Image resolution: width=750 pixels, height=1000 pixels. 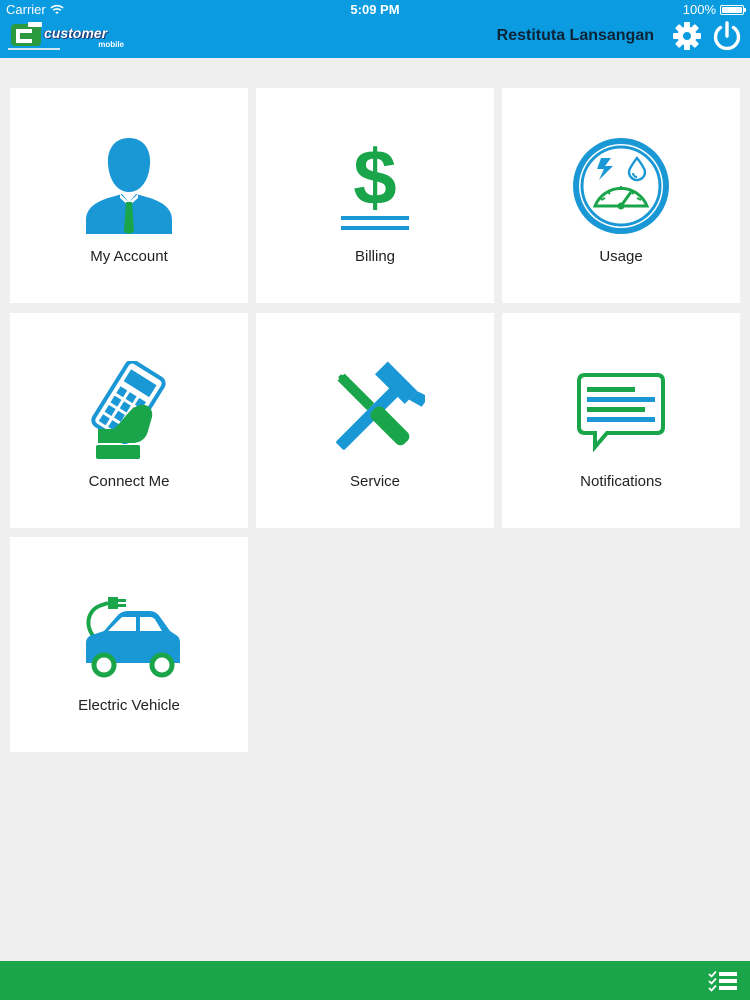 What do you see at coordinates (375, 481) in the screenshot?
I see `tile-label: Service` at bounding box center [375, 481].